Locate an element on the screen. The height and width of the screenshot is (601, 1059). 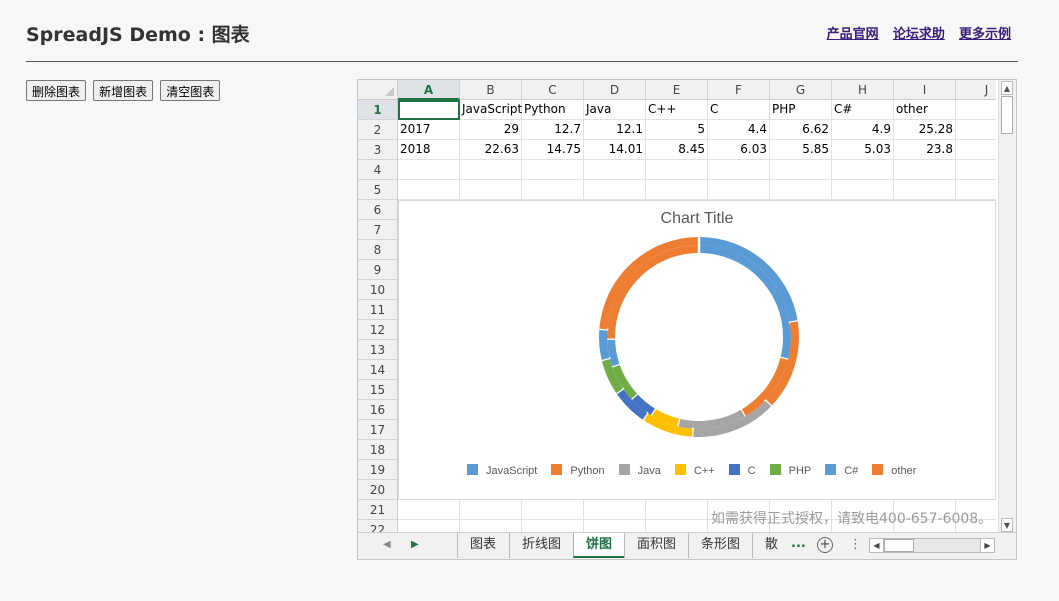
cell: C++ is located at coordinates (677, 110).